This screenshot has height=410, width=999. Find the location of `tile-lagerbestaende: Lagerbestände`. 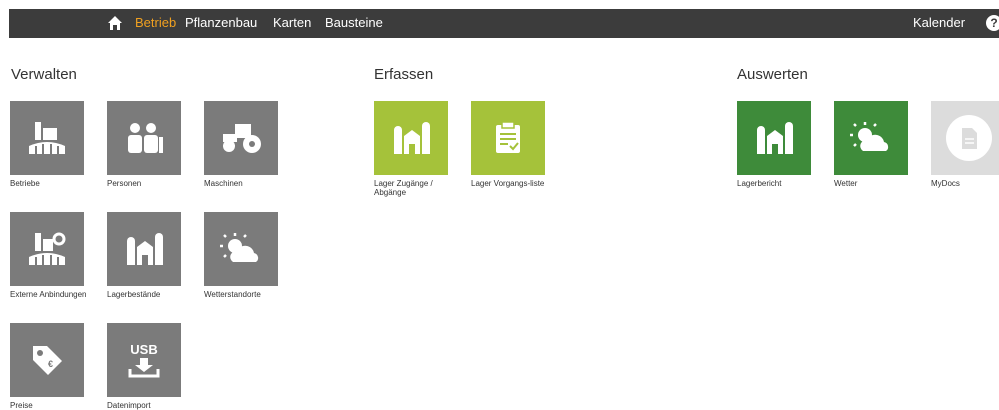

tile-lagerbestaende: Lagerbestände is located at coordinates (144, 255).